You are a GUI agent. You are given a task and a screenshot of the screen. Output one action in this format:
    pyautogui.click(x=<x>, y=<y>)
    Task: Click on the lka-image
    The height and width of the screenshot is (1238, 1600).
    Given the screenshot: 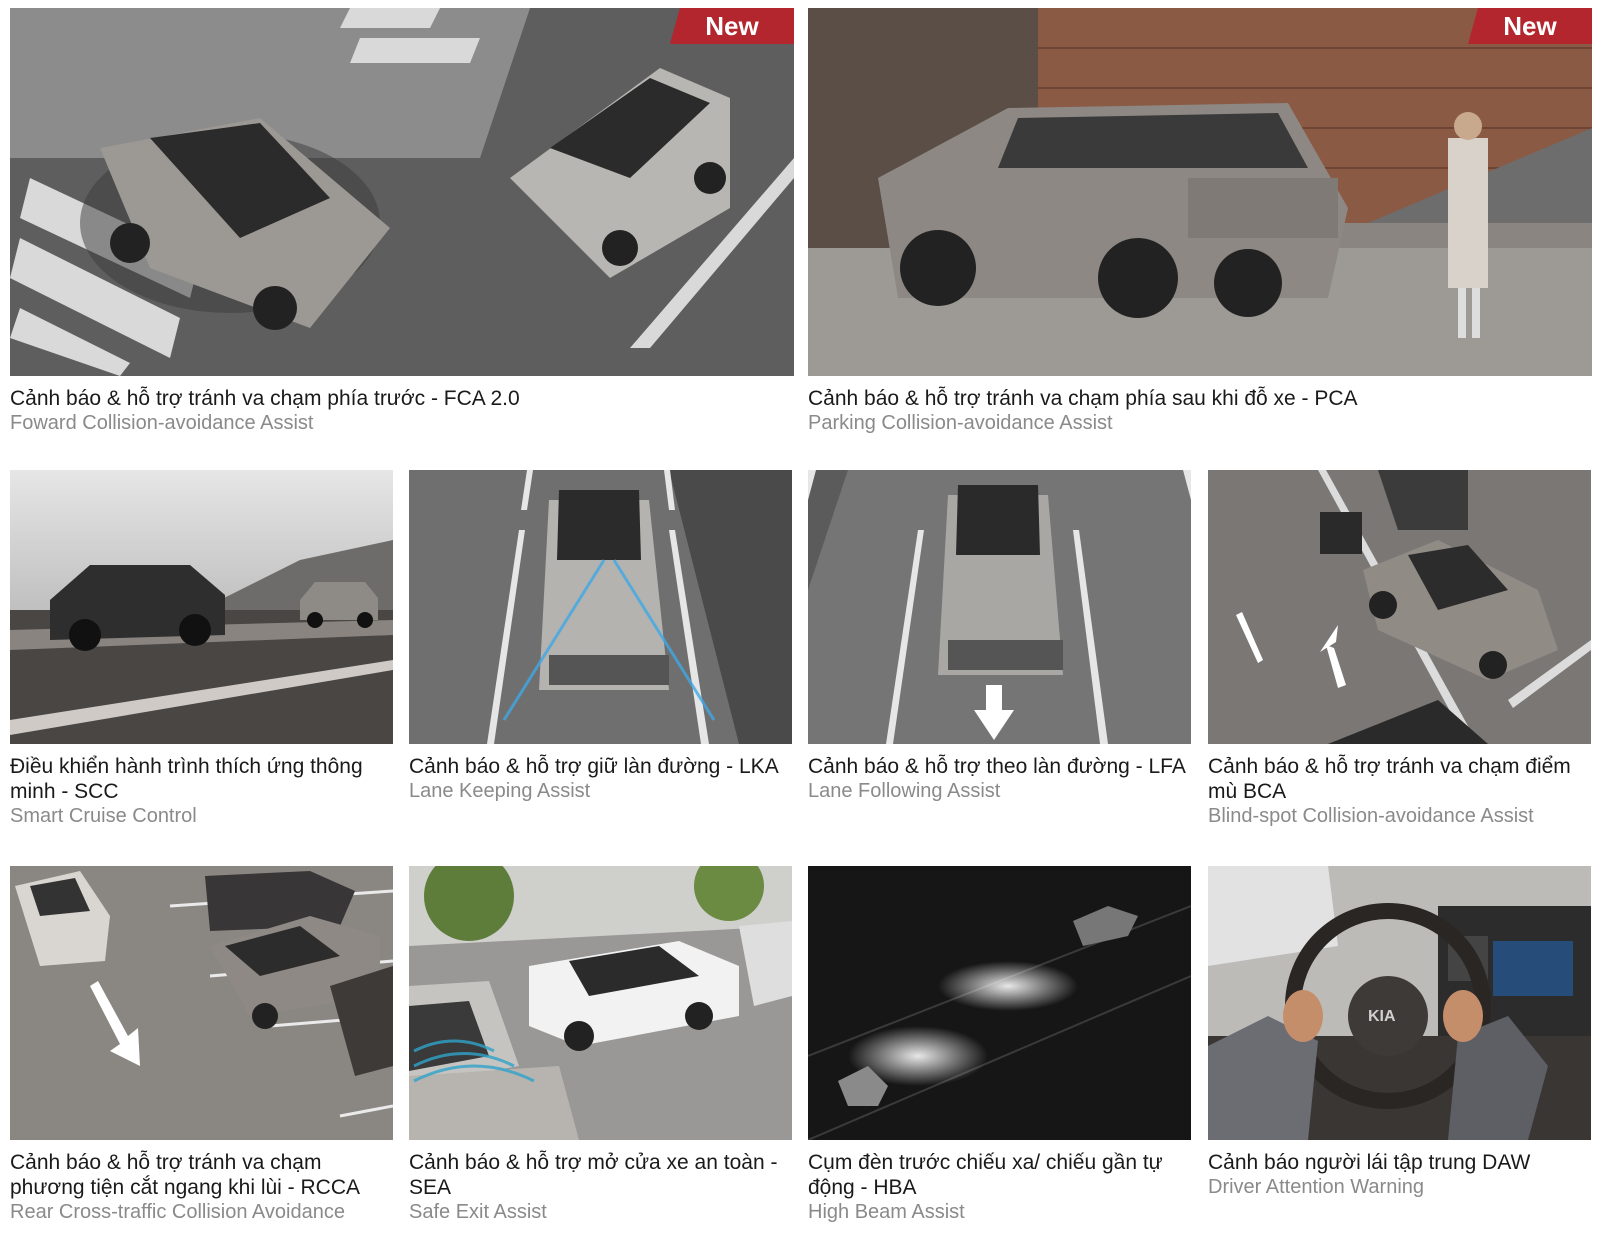 What is the action you would take?
    pyautogui.click(x=600, y=607)
    